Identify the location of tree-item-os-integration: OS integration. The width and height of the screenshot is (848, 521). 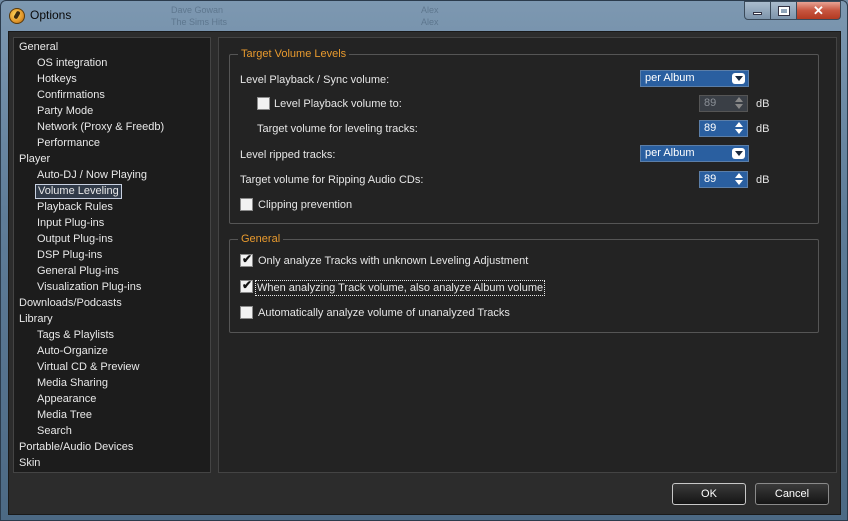
(72, 63).